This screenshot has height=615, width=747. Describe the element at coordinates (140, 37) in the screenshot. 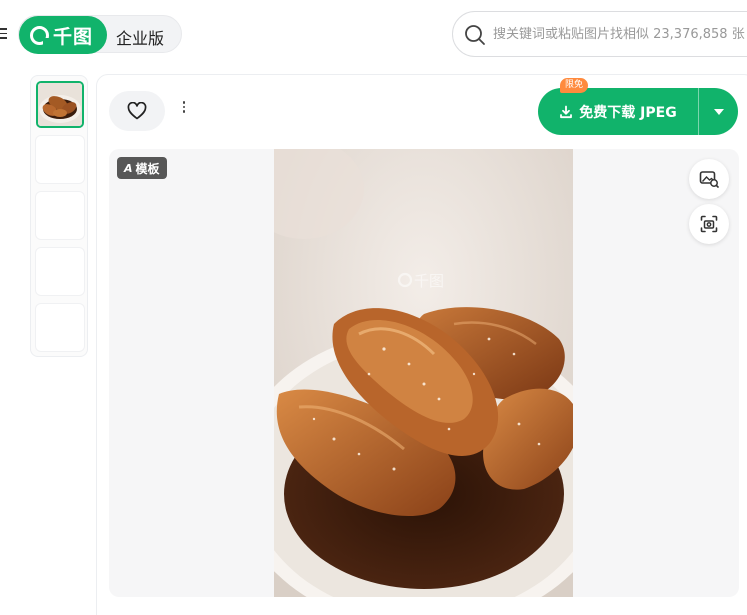

I see `edition-label: 企业版` at that location.